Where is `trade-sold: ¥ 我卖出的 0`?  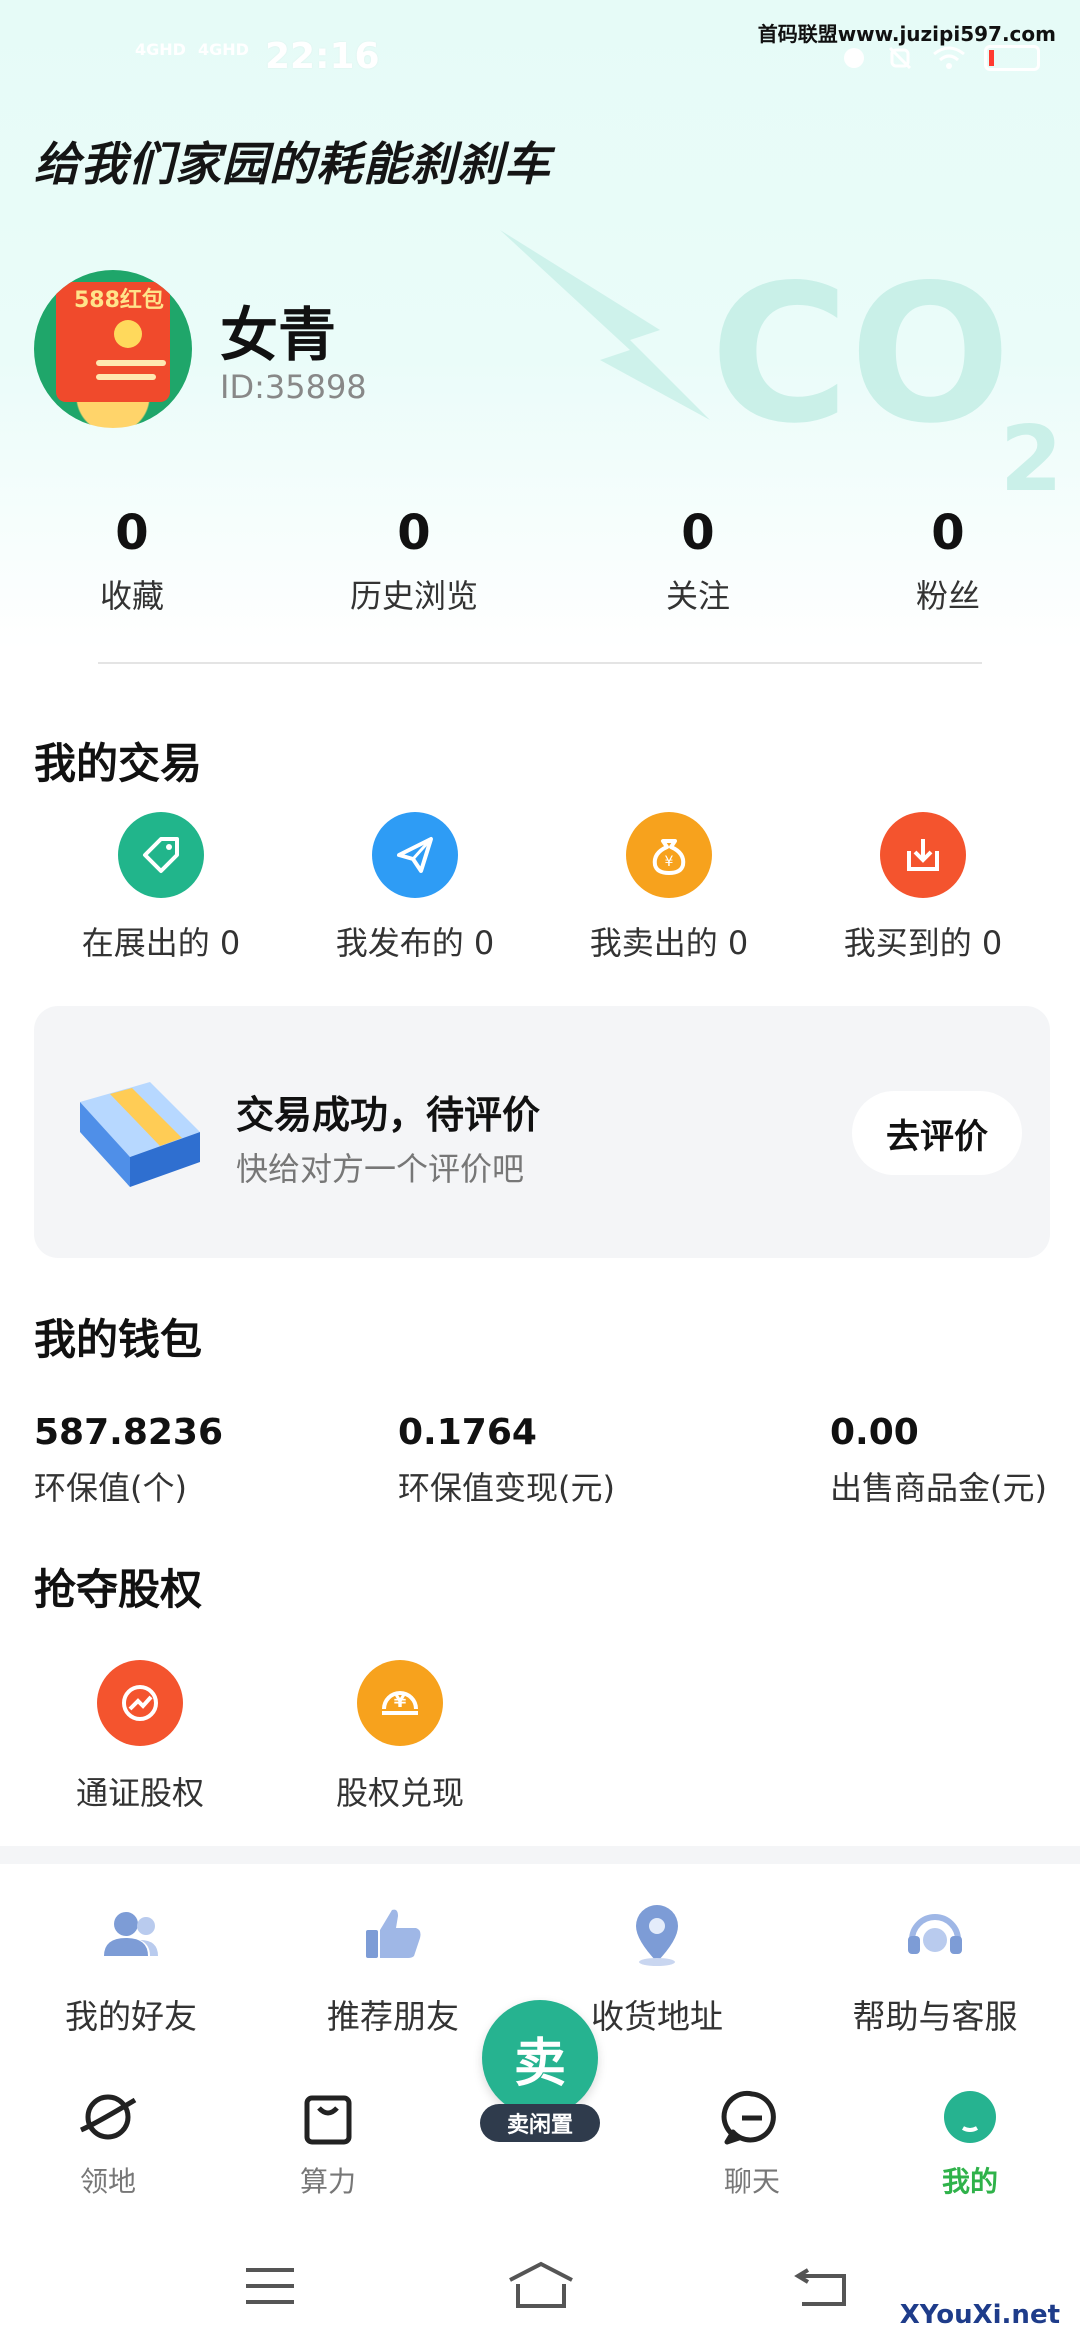 trade-sold: ¥ 我卖出的 0 is located at coordinates (669, 888).